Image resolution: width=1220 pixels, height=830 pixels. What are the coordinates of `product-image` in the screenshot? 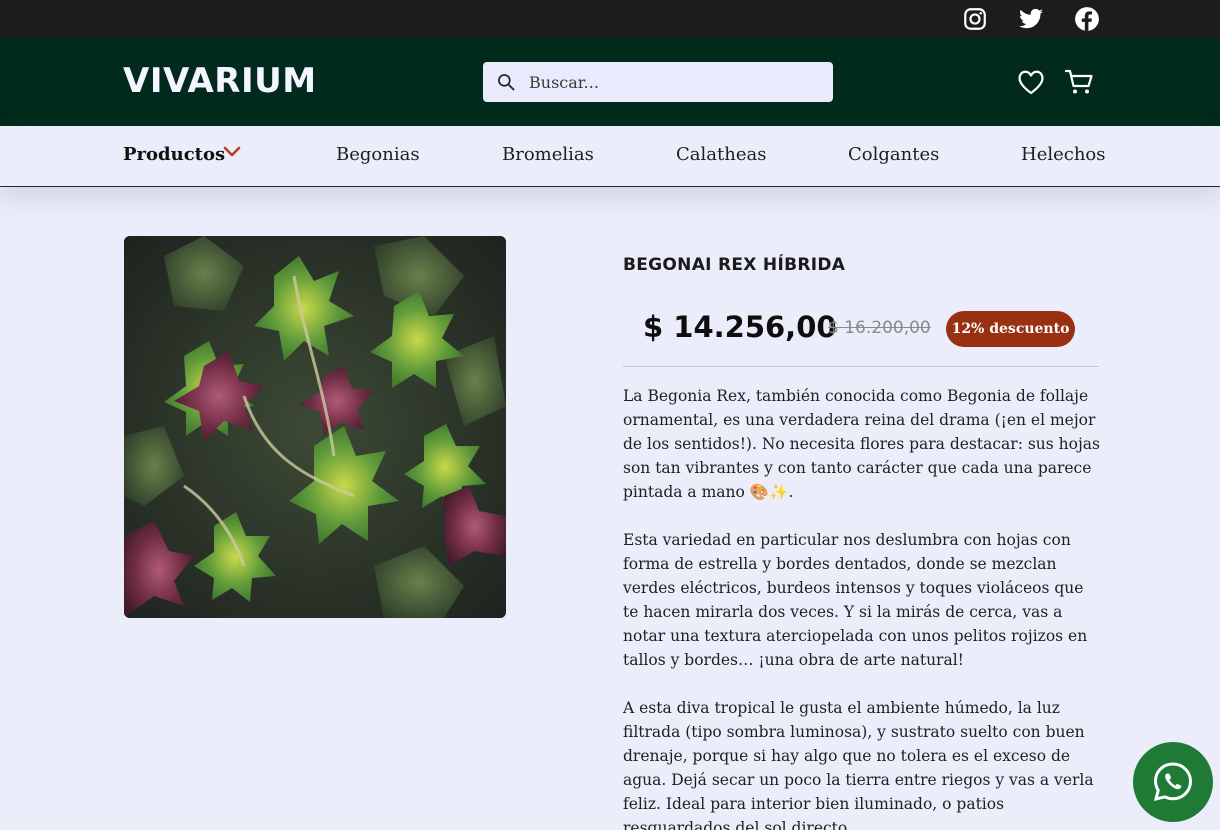 It's located at (315, 427).